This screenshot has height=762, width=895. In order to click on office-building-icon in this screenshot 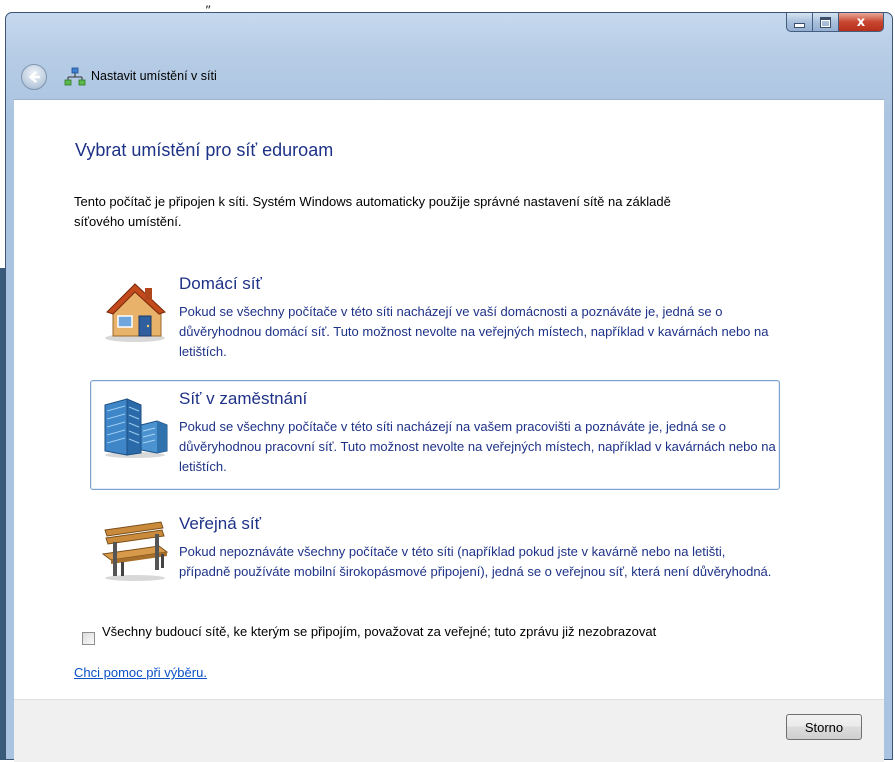, I will do `click(136, 428)`.